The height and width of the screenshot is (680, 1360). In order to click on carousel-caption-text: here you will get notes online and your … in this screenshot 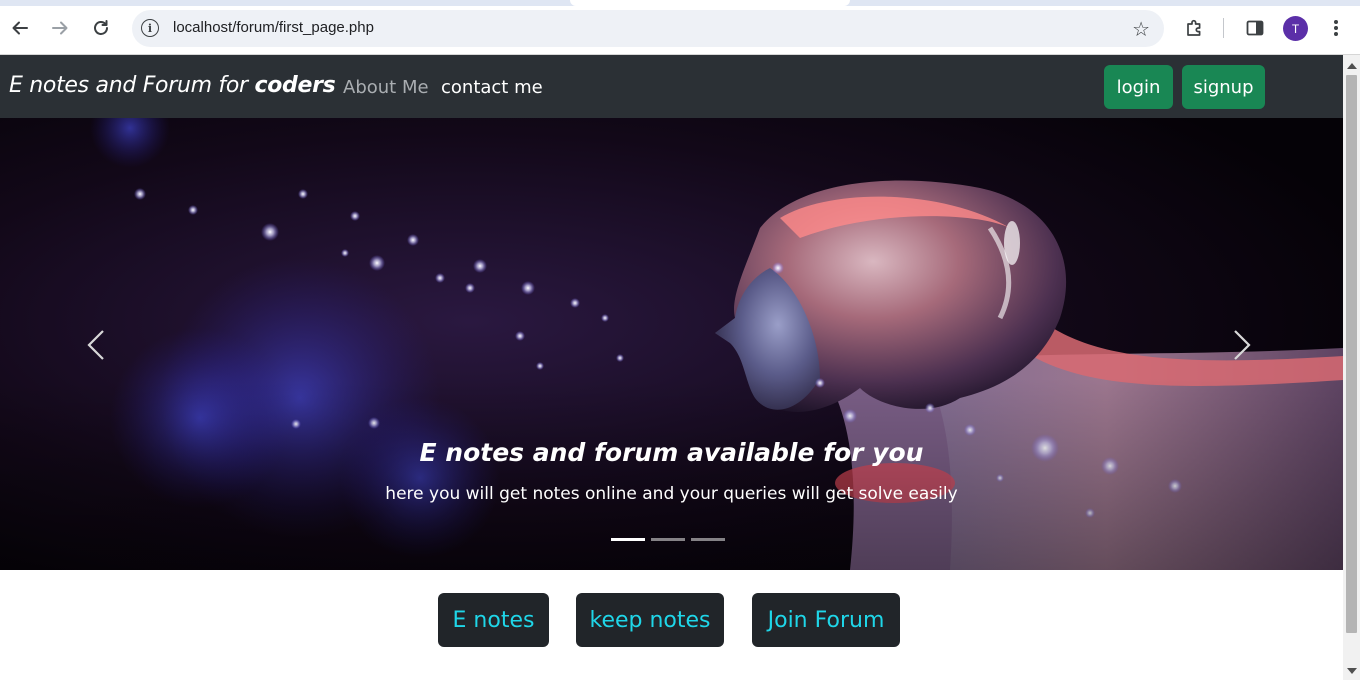, I will do `click(671, 494)`.